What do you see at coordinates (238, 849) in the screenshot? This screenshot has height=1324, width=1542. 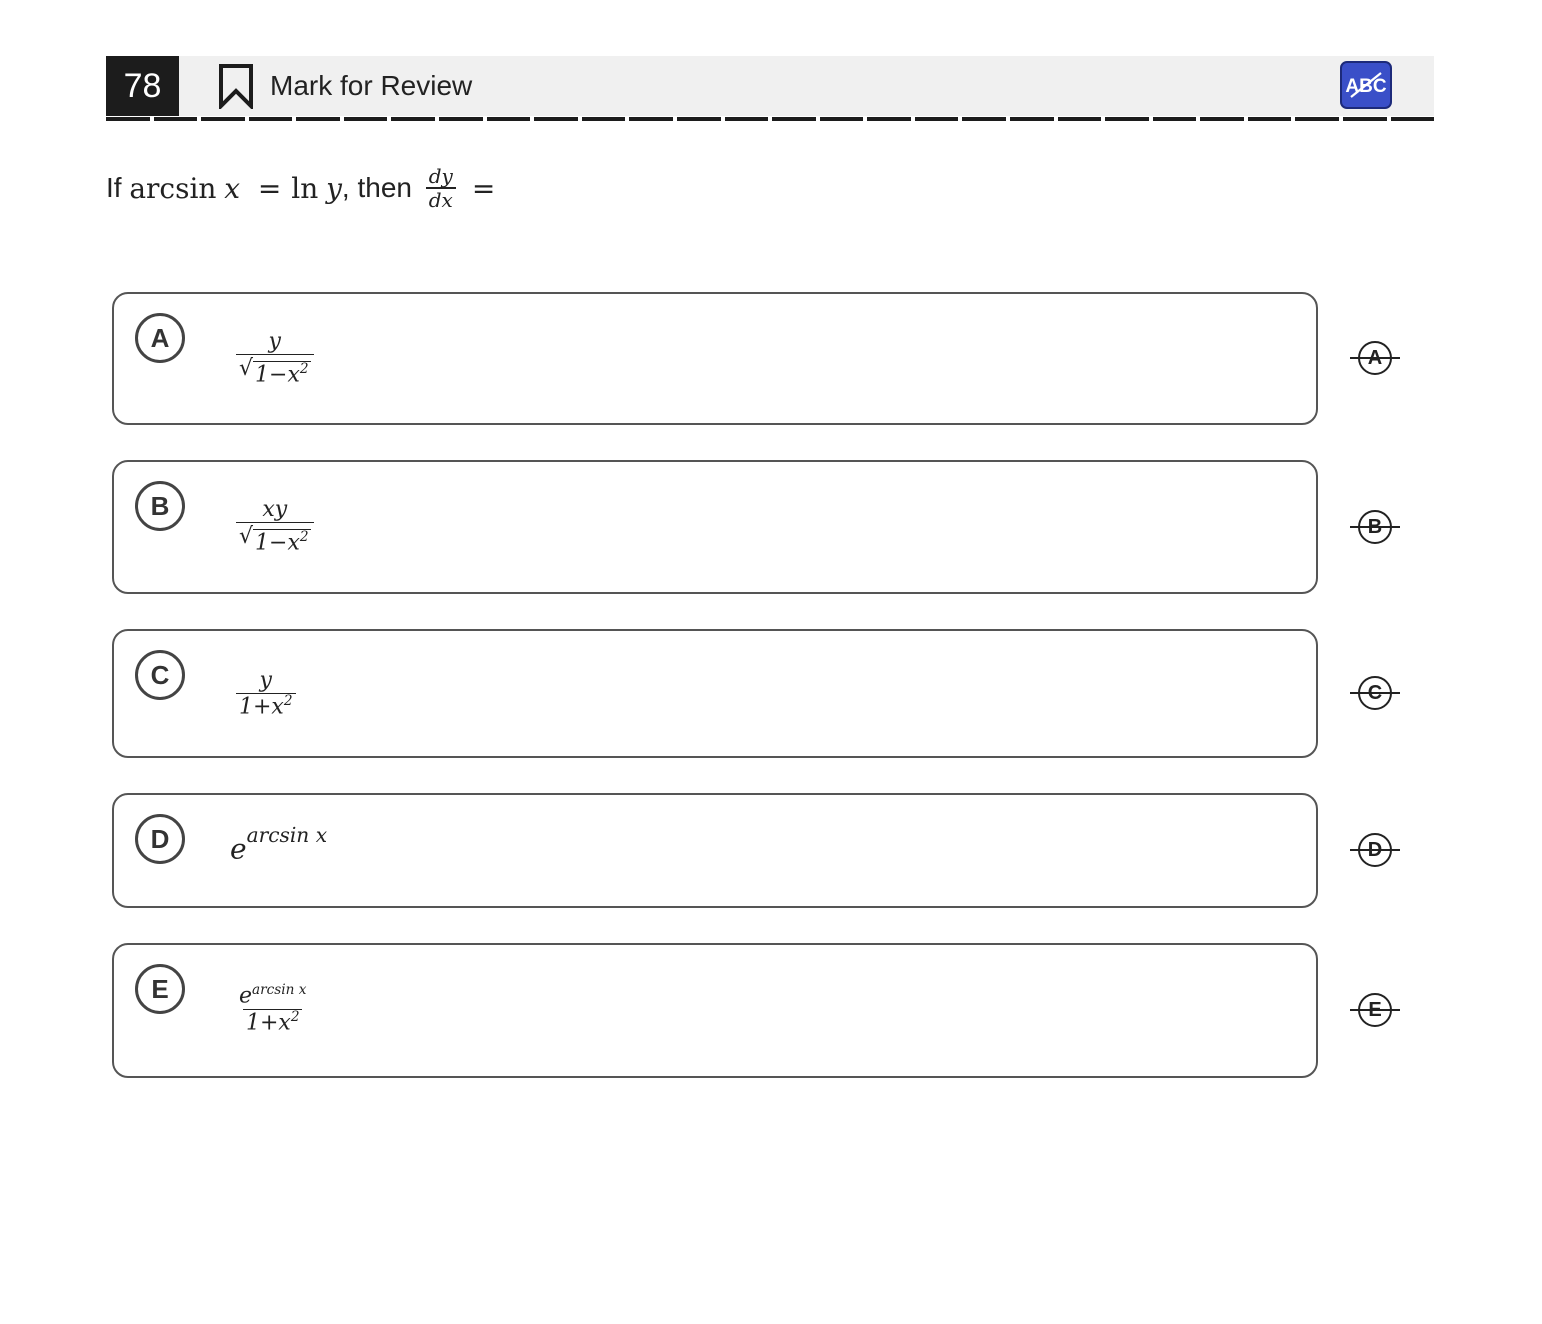 I see `choice-d-base: e` at bounding box center [238, 849].